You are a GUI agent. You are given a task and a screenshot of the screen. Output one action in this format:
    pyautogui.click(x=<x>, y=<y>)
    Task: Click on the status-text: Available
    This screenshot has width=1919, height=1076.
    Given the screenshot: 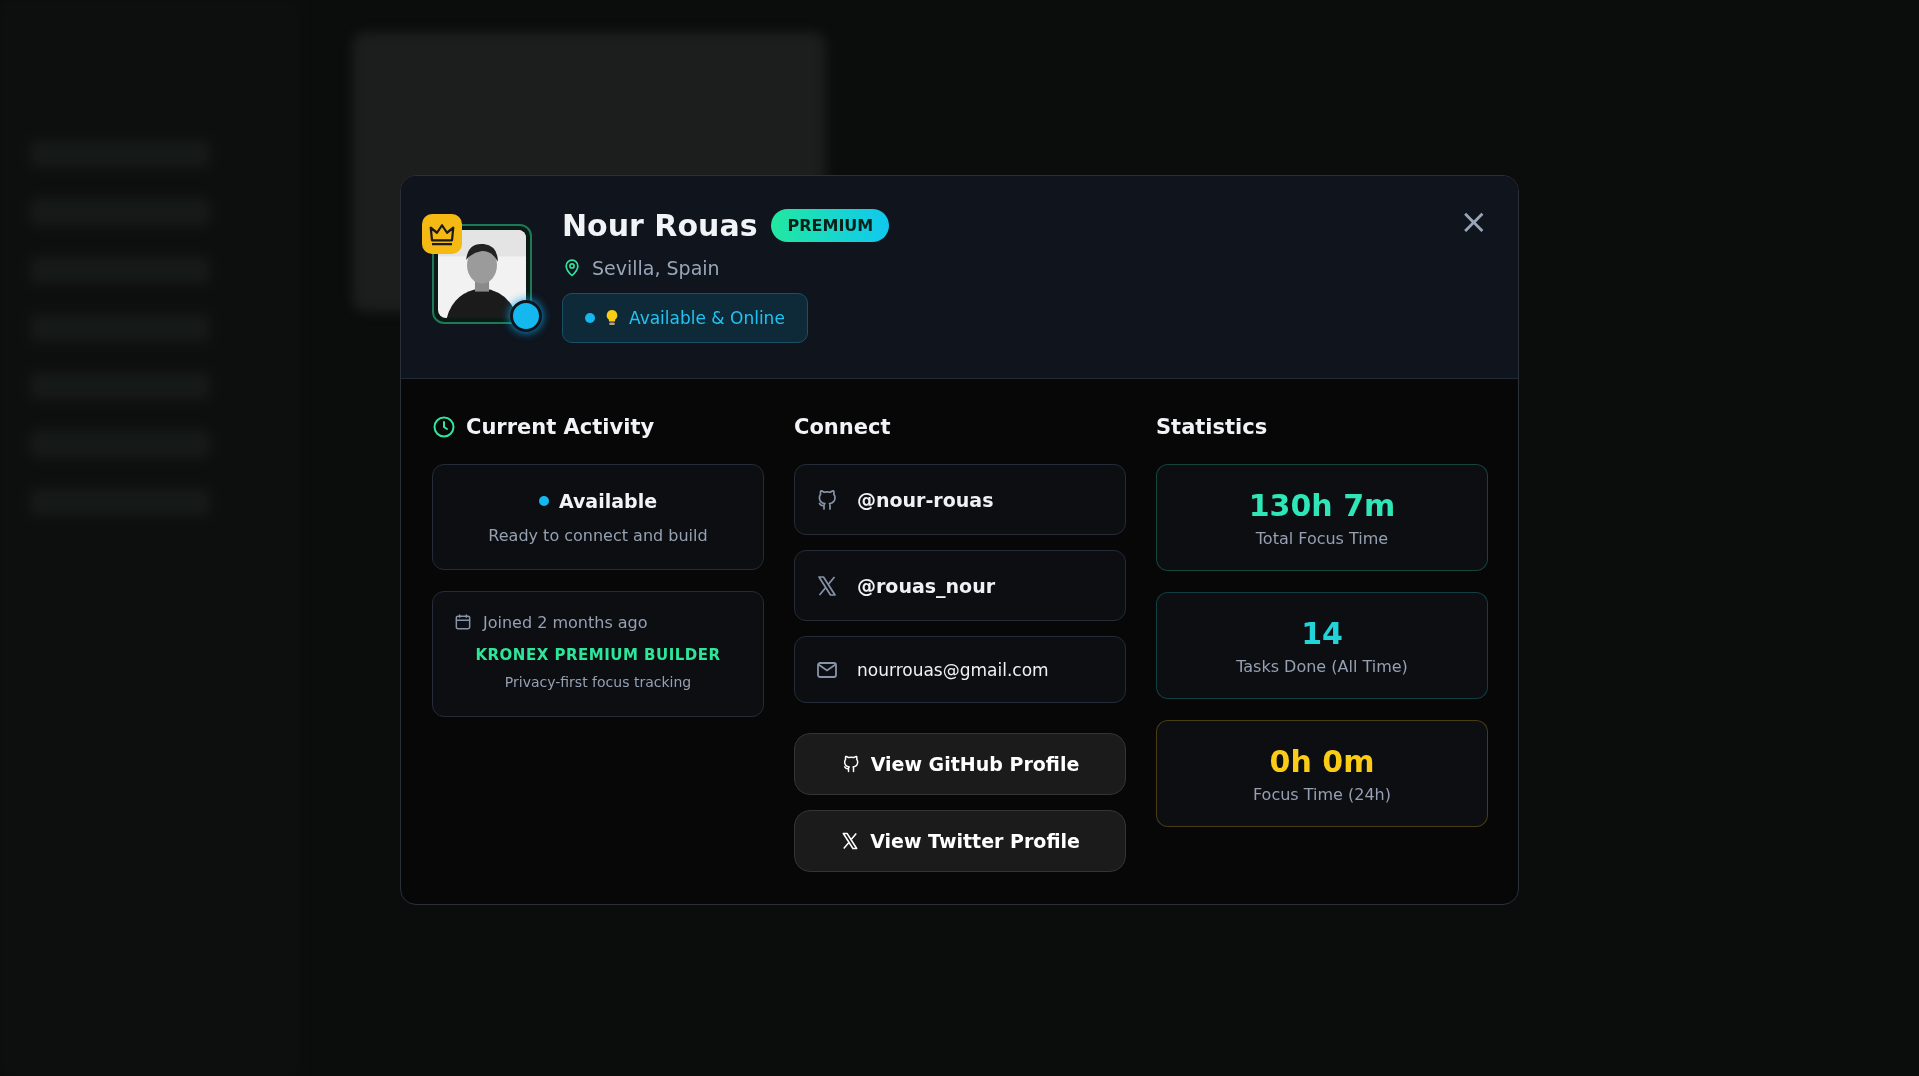 What is the action you would take?
    pyautogui.click(x=608, y=500)
    